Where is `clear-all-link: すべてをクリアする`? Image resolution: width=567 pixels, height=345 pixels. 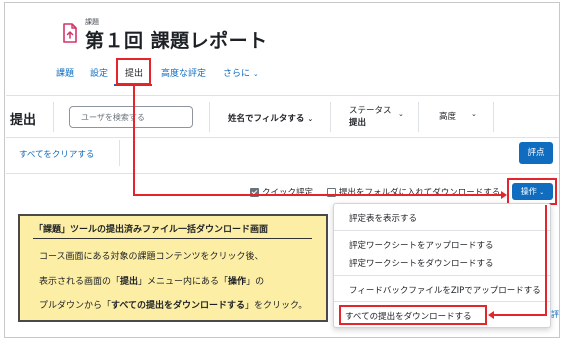 clear-all-link: すべてをクリアする is located at coordinates (56, 154).